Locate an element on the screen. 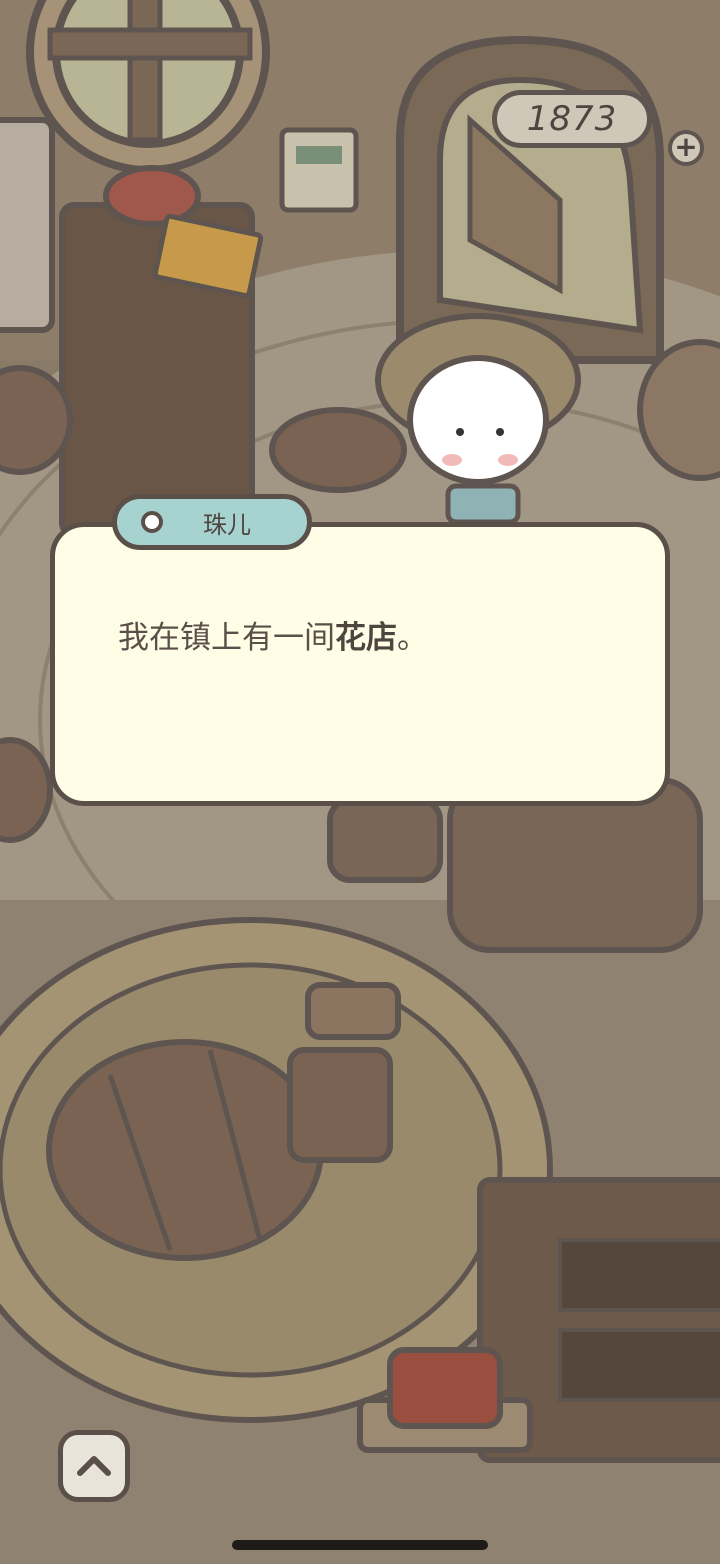 The height and width of the screenshot is (1564, 720). dialog-text-start: 我在镇上有一间 is located at coordinates (226, 638).